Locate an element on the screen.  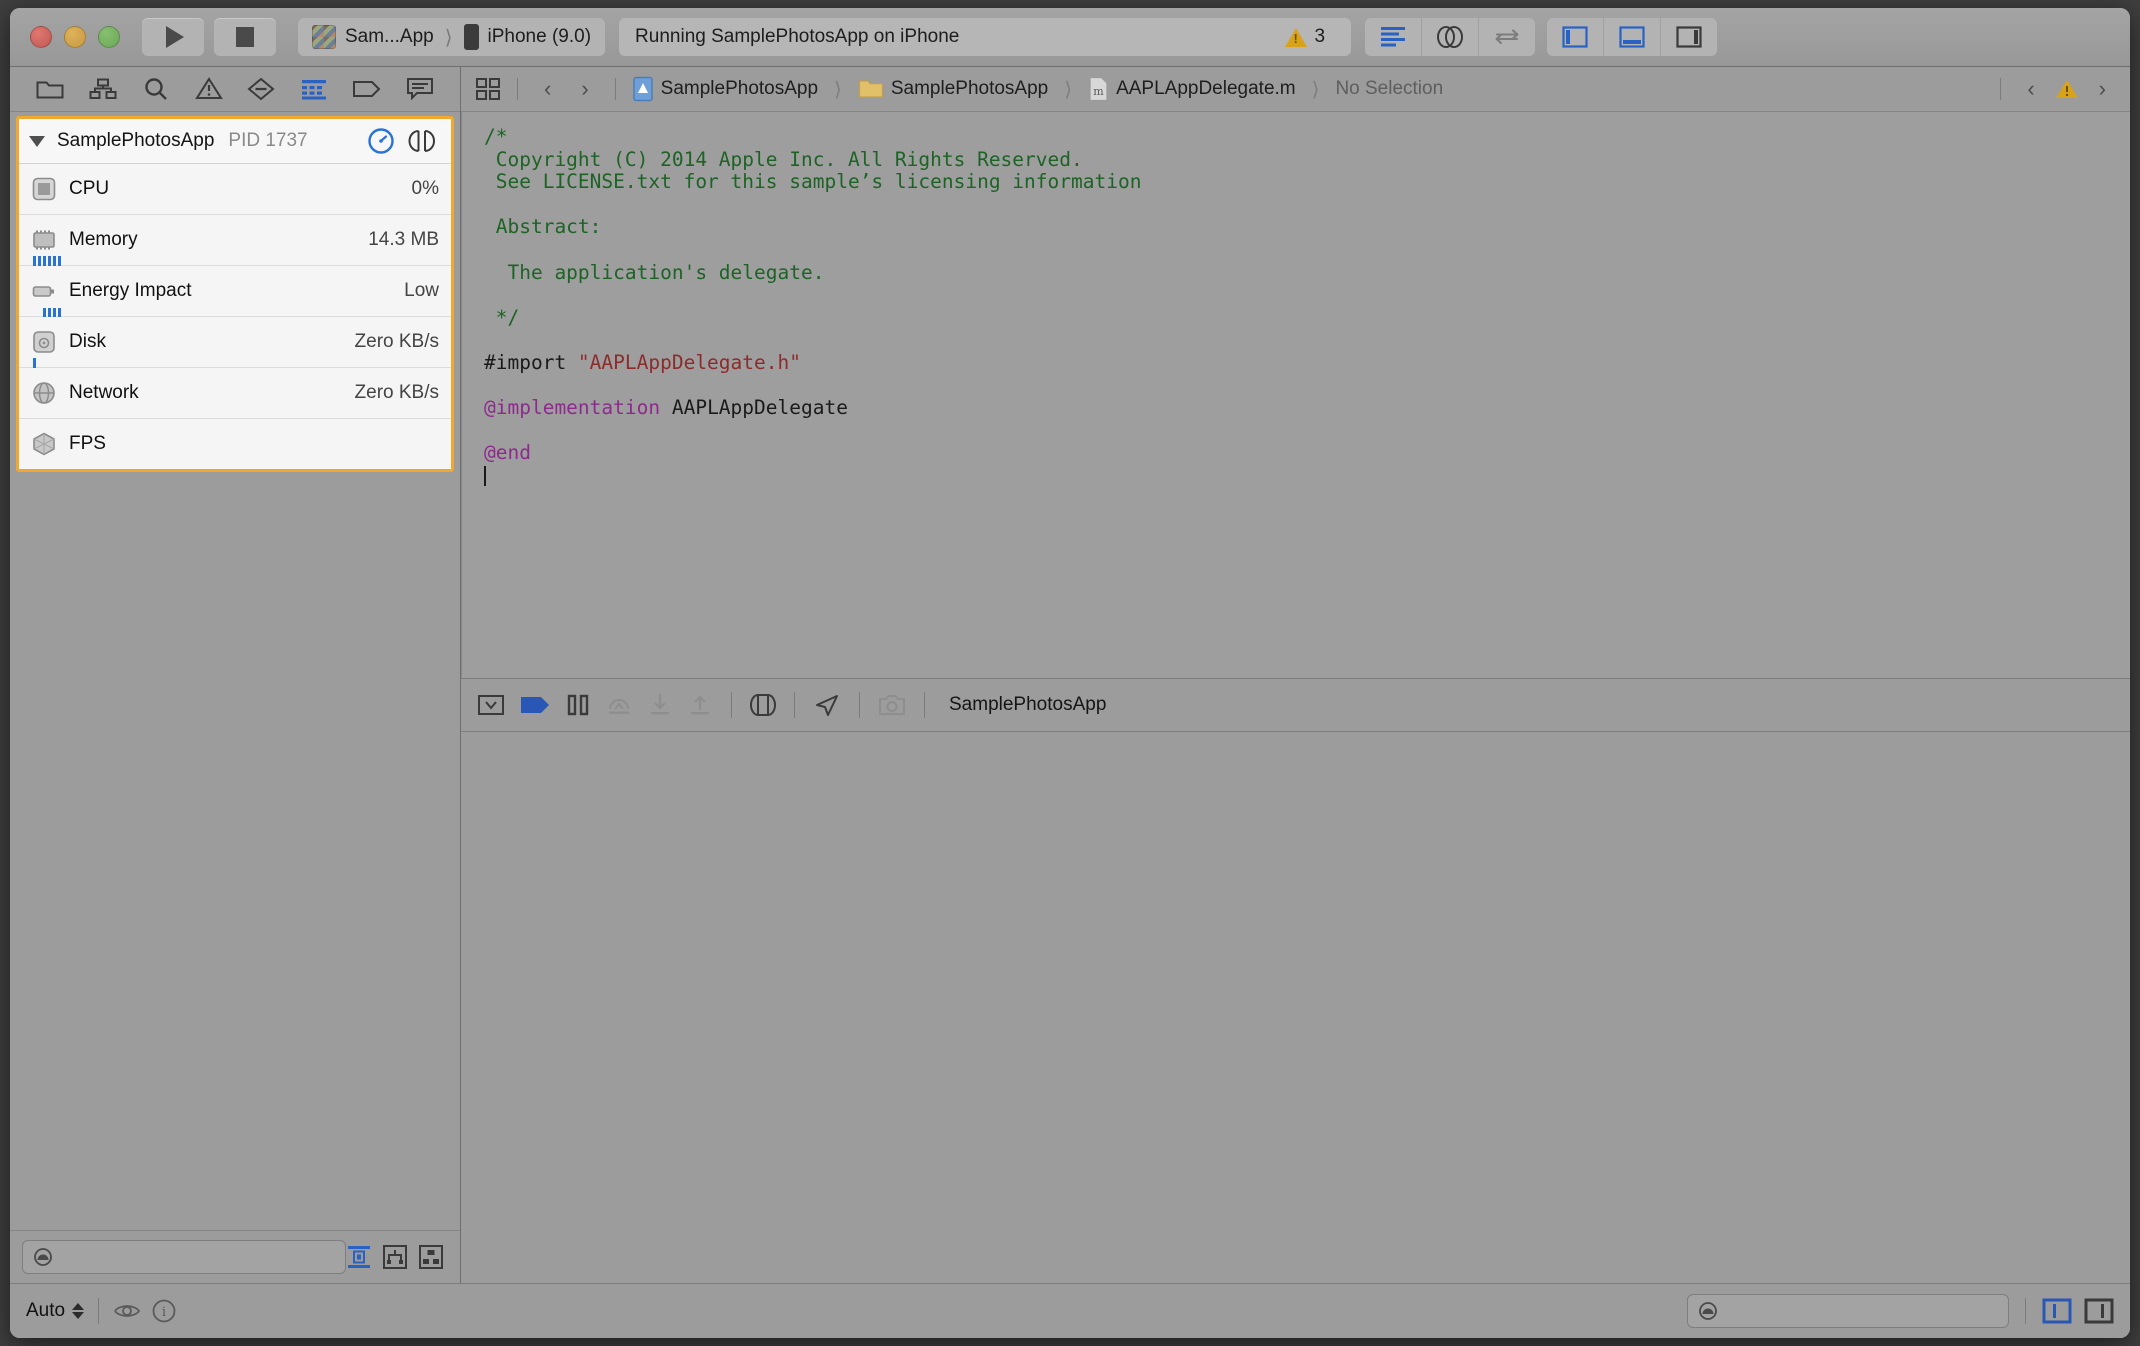
console-filter-field is located at coordinates (1848, 1311).